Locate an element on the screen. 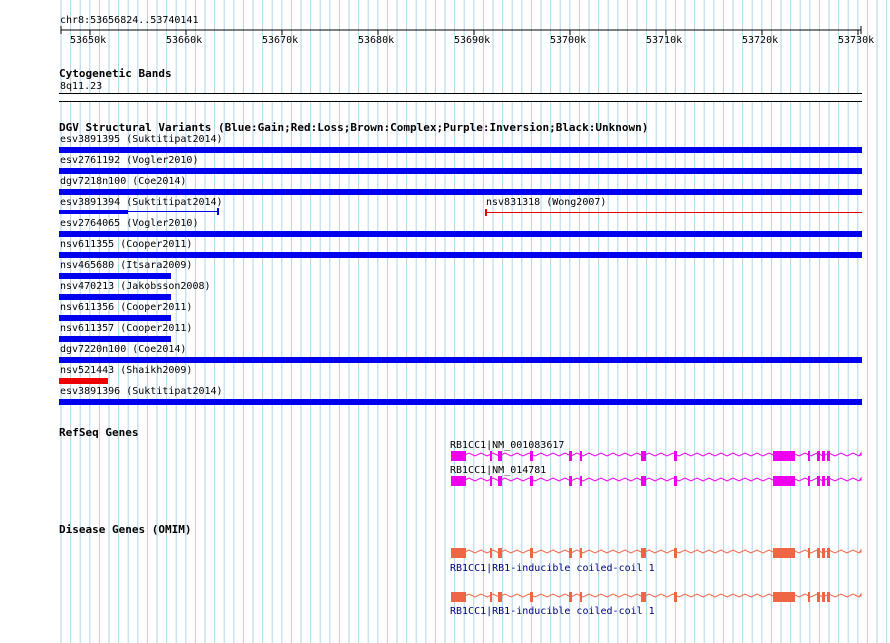  dgv-item-label: esv2761192 (Vogler2010) is located at coordinates (129, 160).